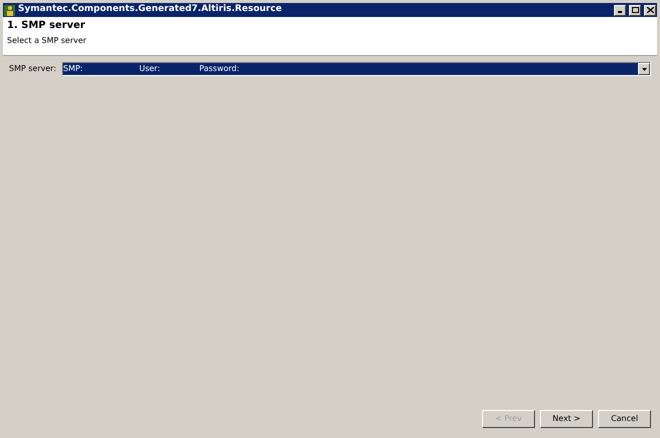 The height and width of the screenshot is (438, 660). Describe the element at coordinates (620, 10) in the screenshot. I see `minimize-button` at that location.